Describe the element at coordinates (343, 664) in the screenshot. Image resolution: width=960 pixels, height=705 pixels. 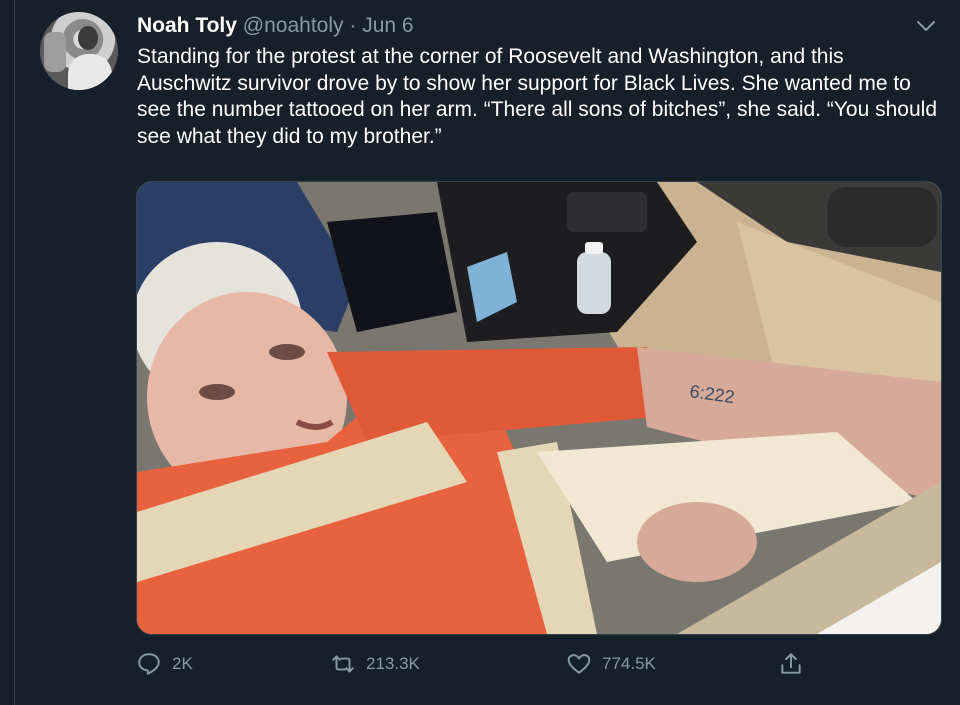
I see `retweet-icon` at that location.